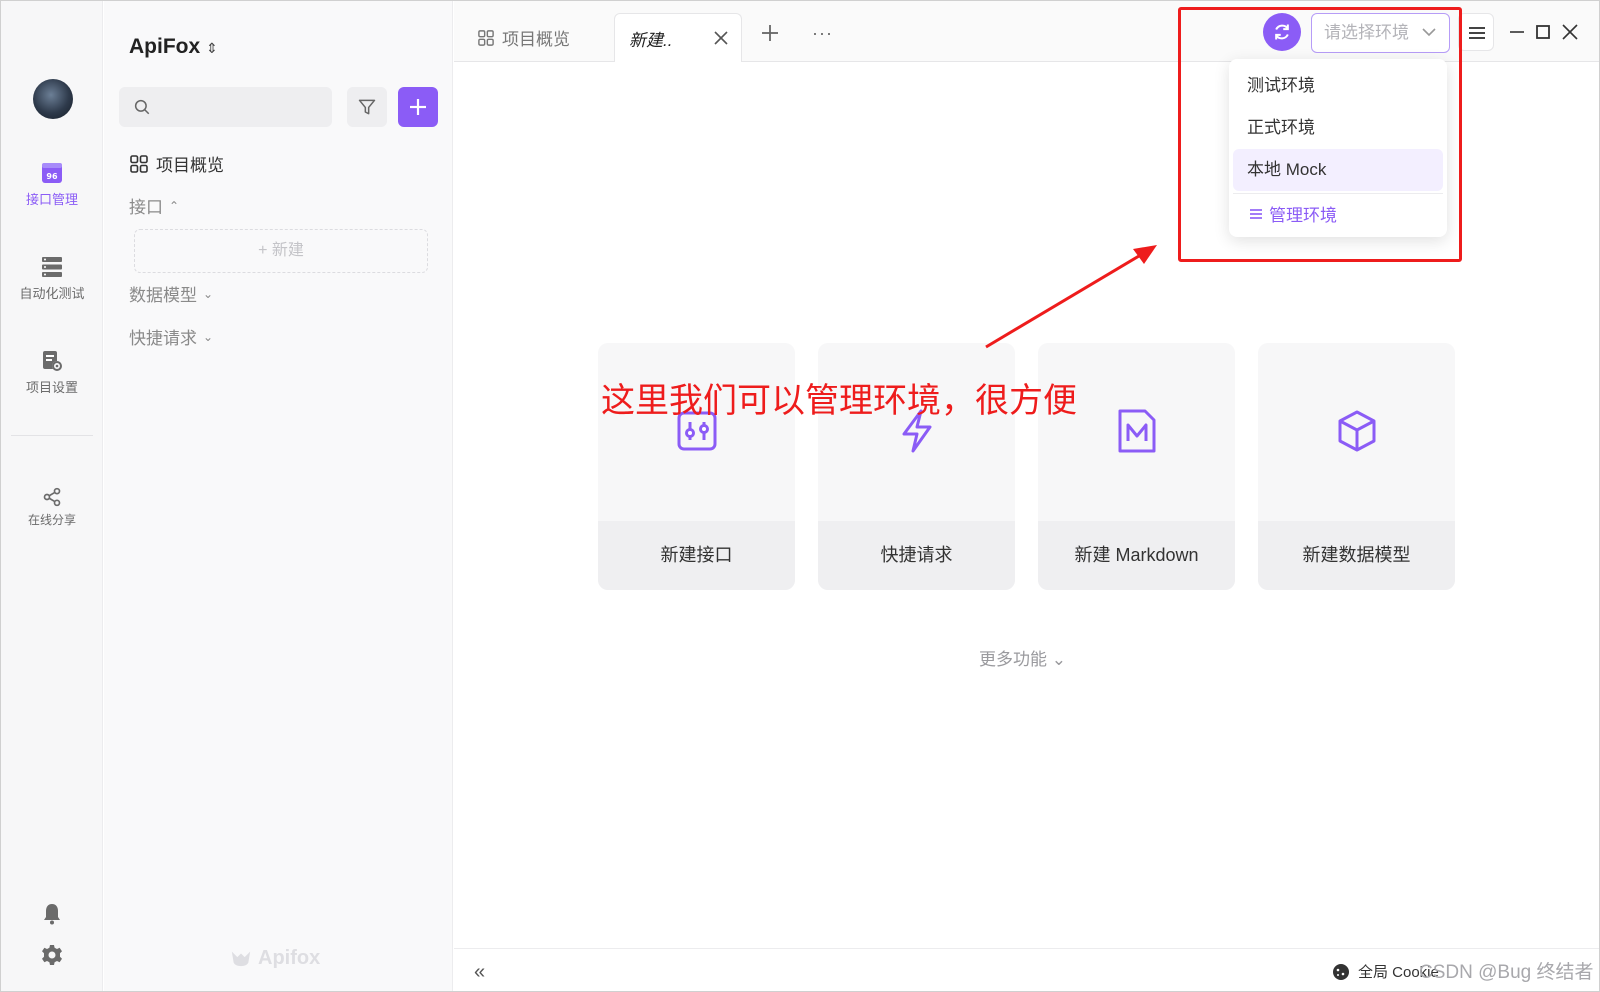  What do you see at coordinates (51, 387) in the screenshot?
I see `rail-item-label: 项目设置` at bounding box center [51, 387].